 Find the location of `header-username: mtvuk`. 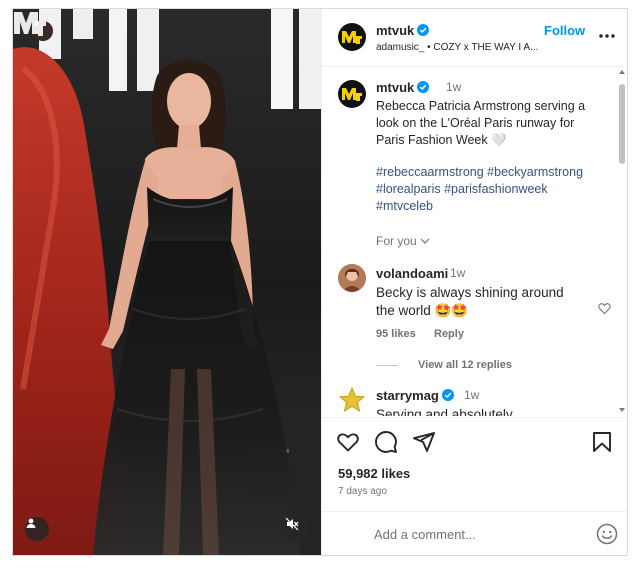

header-username: mtvuk is located at coordinates (403, 30).